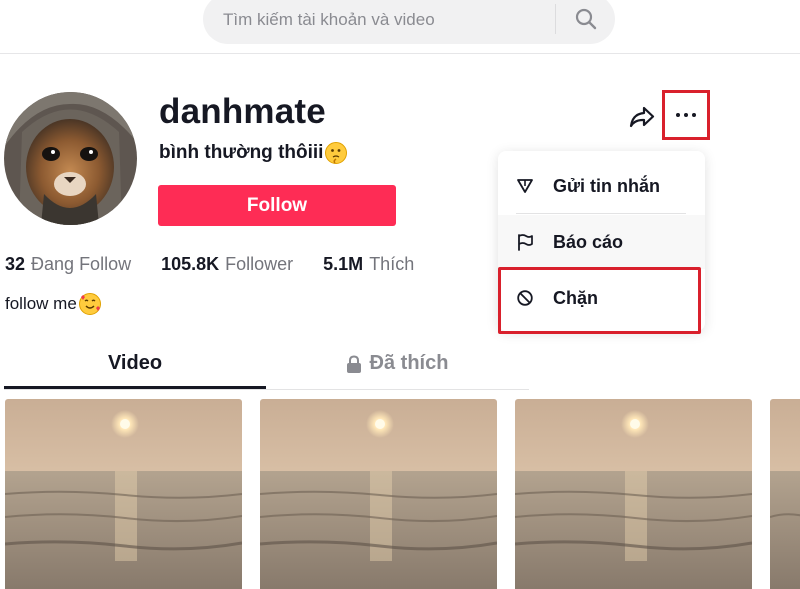 Image resolution: width=800 pixels, height=589 pixels. Describe the element at coordinates (392, 264) in the screenshot. I see `likes-label: Thích` at that location.